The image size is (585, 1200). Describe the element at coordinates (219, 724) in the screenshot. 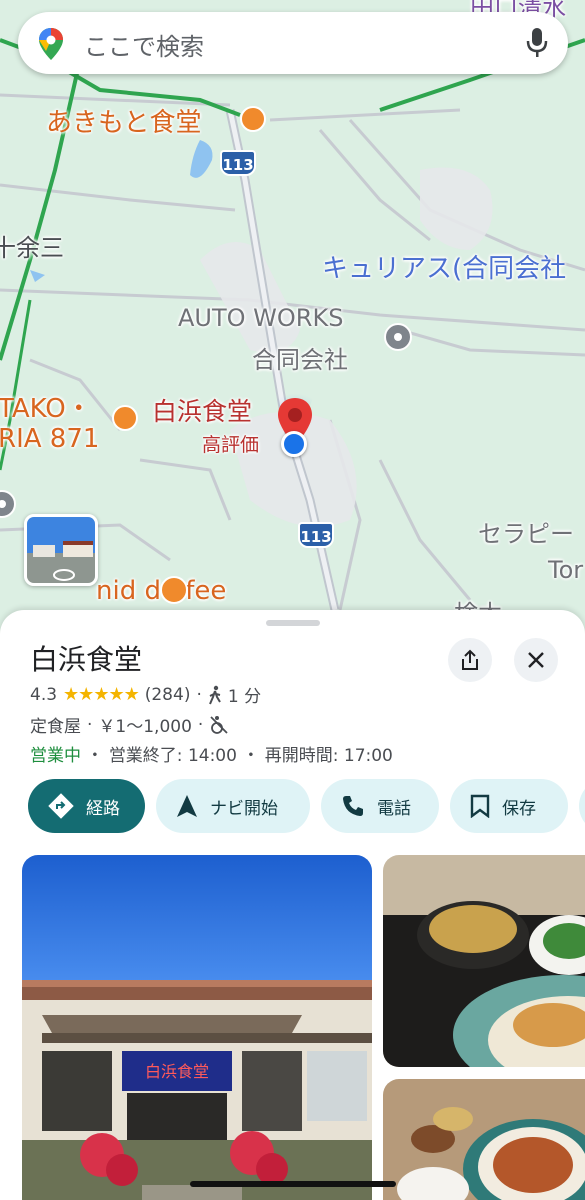

I see `no-wheelchair-icon` at that location.